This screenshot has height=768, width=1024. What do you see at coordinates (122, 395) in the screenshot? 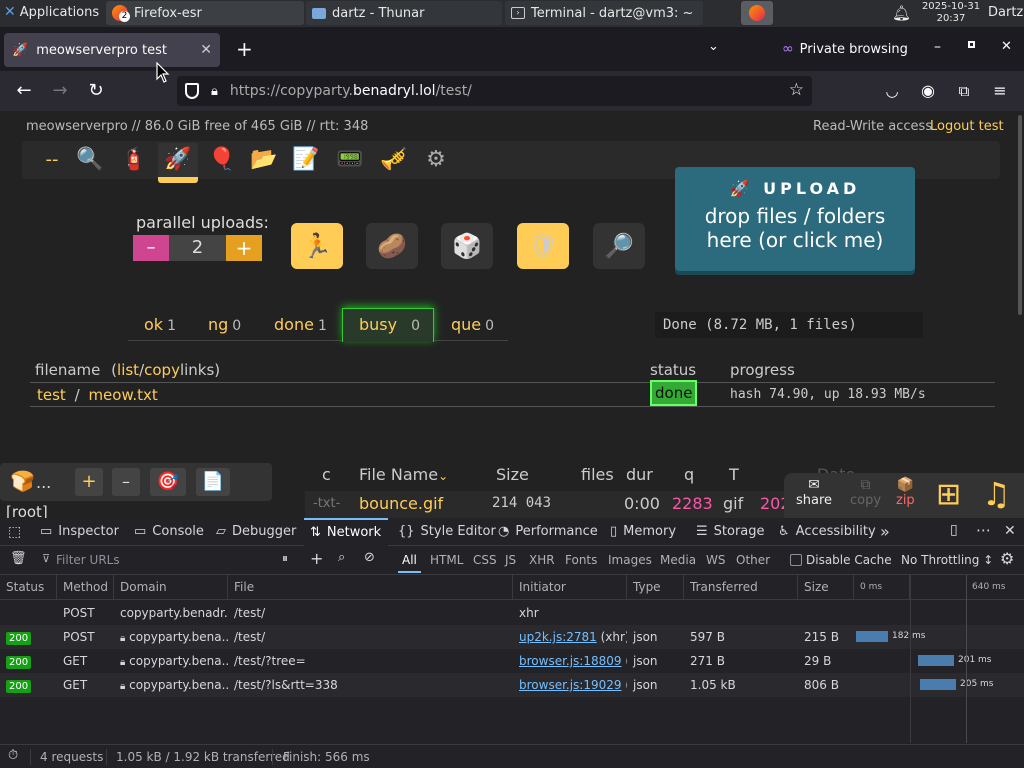
I see `file-link: meow.txt` at bounding box center [122, 395].